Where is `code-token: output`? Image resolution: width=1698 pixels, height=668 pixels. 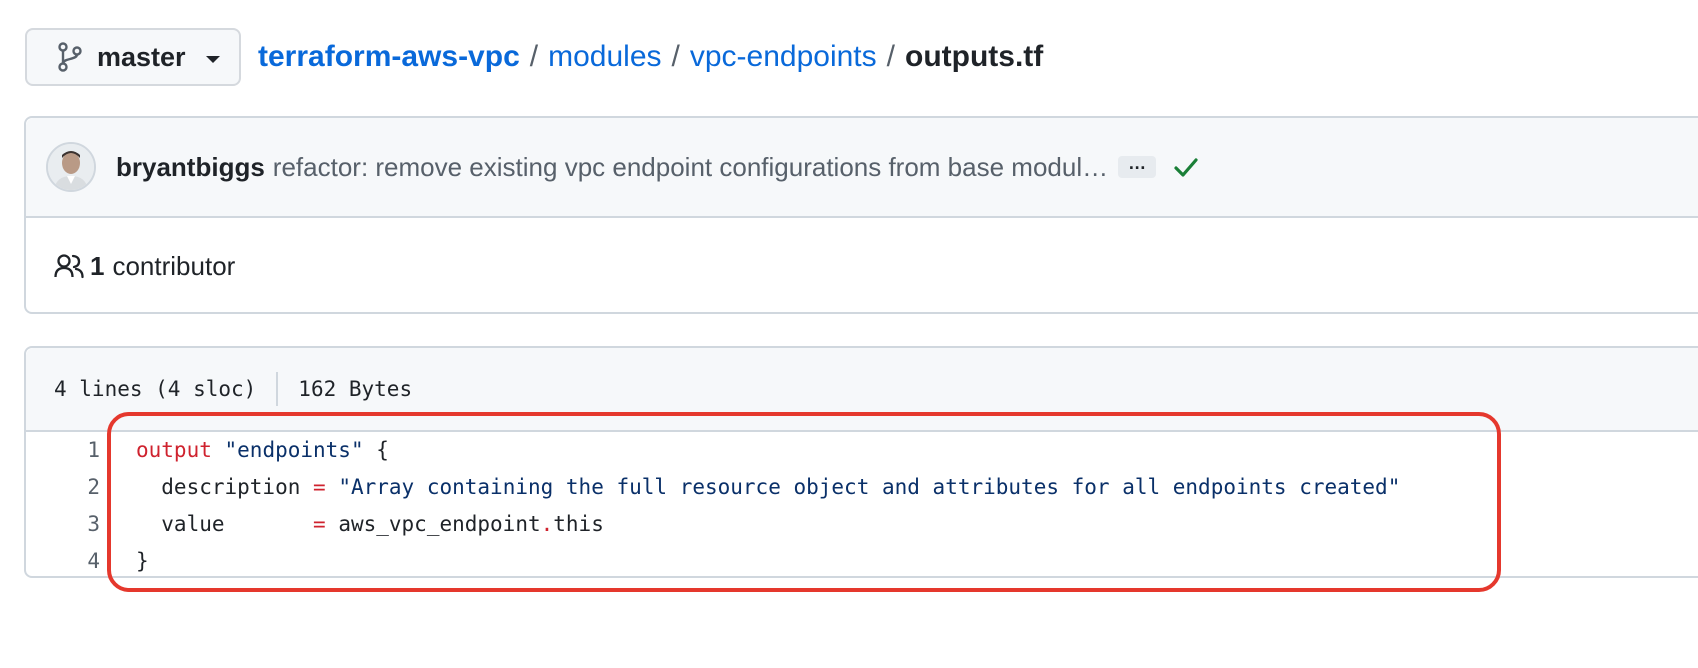 code-token: output is located at coordinates (174, 450).